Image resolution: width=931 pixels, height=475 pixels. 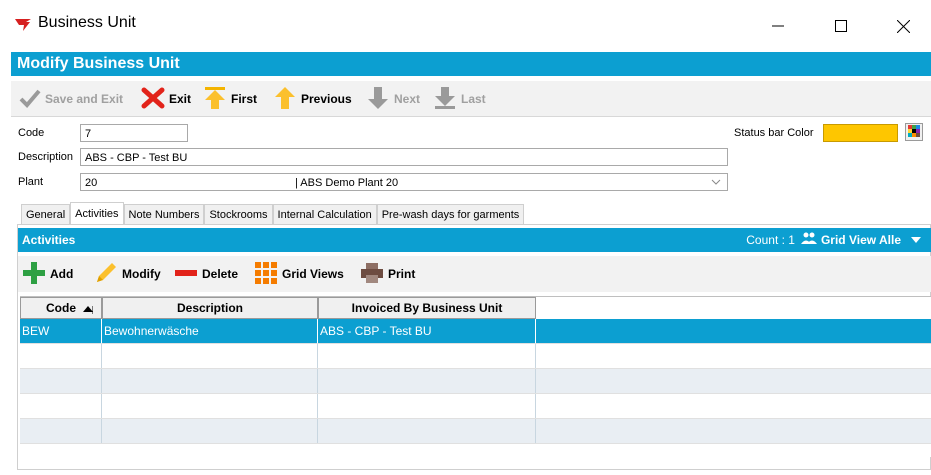 What do you see at coordinates (447, 99) in the screenshot?
I see `arrow-to-bottom-icon` at bounding box center [447, 99].